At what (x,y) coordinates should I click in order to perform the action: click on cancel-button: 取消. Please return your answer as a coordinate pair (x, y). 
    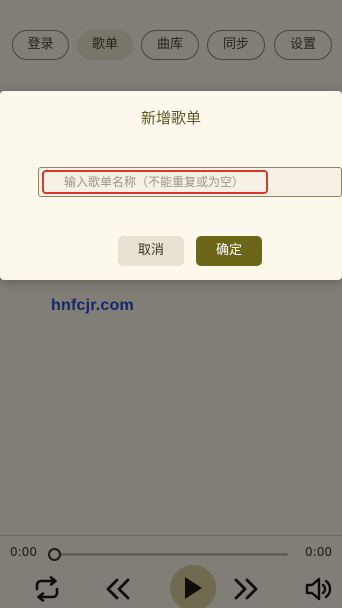
    Looking at the image, I should click on (151, 251).